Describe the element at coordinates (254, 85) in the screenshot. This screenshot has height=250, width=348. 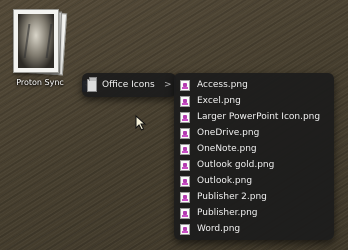
I see `submenu-item: Access.png` at that location.